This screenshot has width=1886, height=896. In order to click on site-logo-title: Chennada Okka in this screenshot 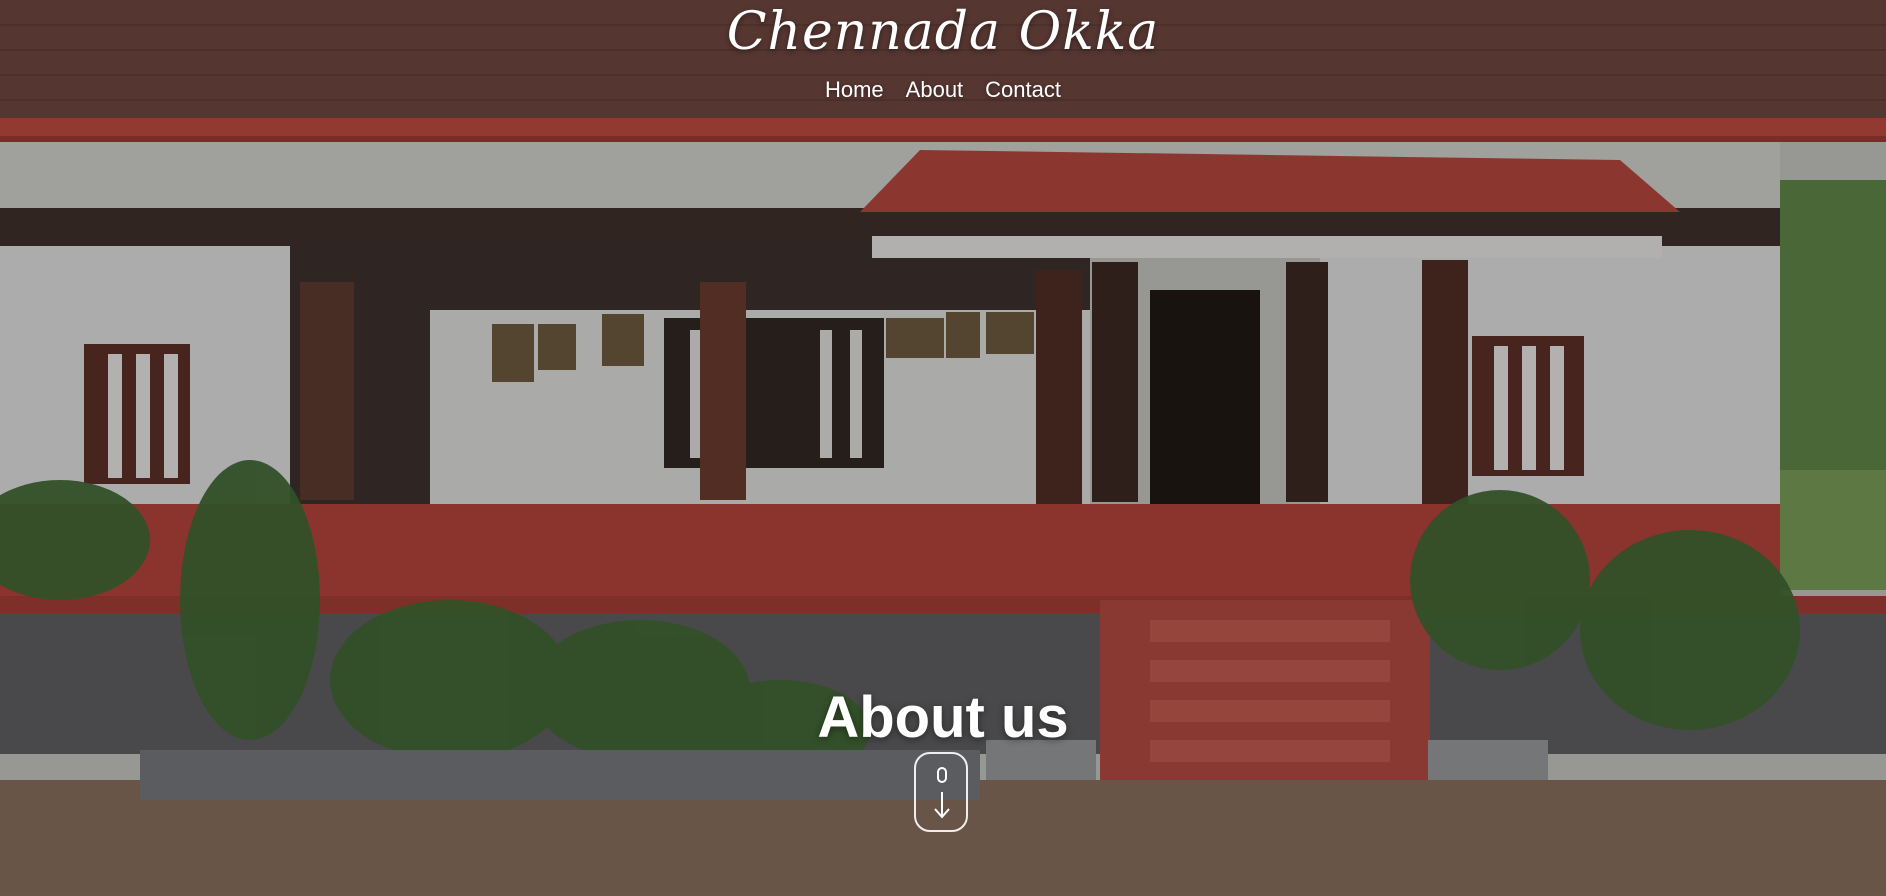, I will do `click(943, 32)`.